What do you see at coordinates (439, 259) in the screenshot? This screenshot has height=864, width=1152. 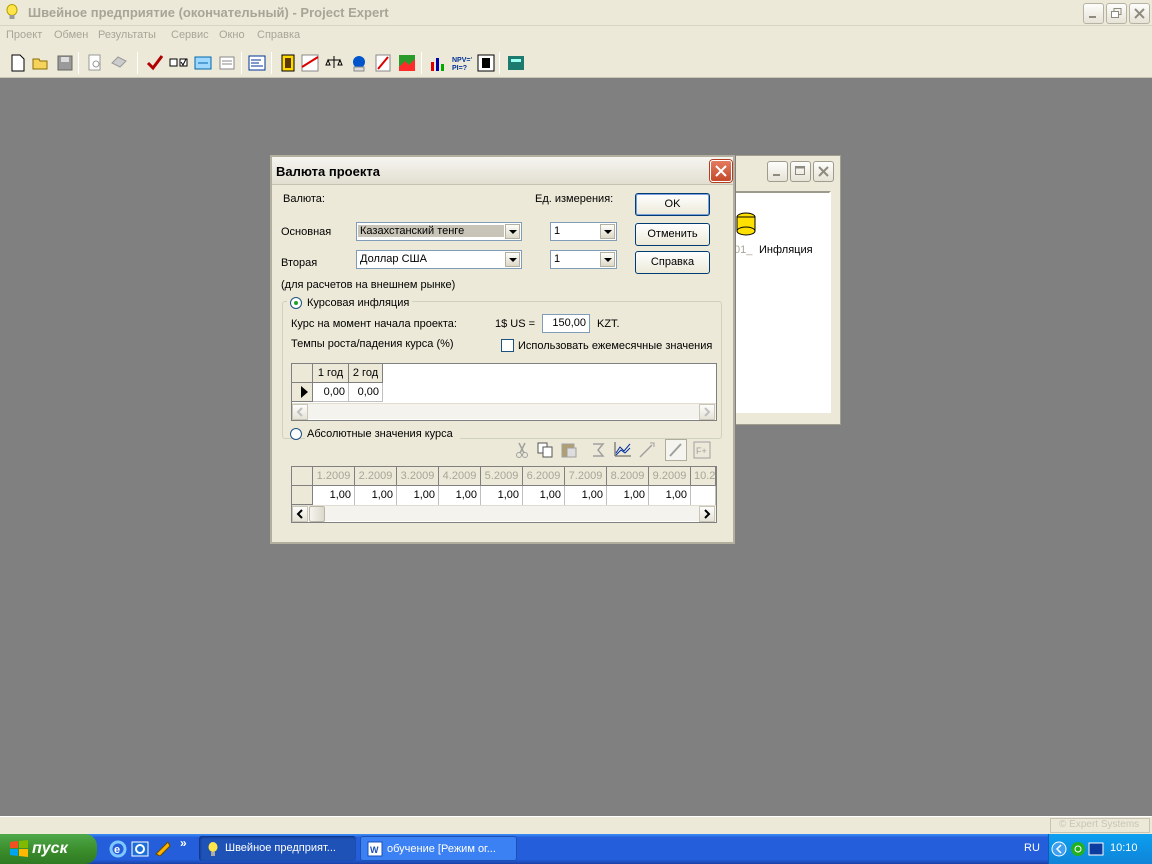 I see `secondary-currency-select: Доллар США` at bounding box center [439, 259].